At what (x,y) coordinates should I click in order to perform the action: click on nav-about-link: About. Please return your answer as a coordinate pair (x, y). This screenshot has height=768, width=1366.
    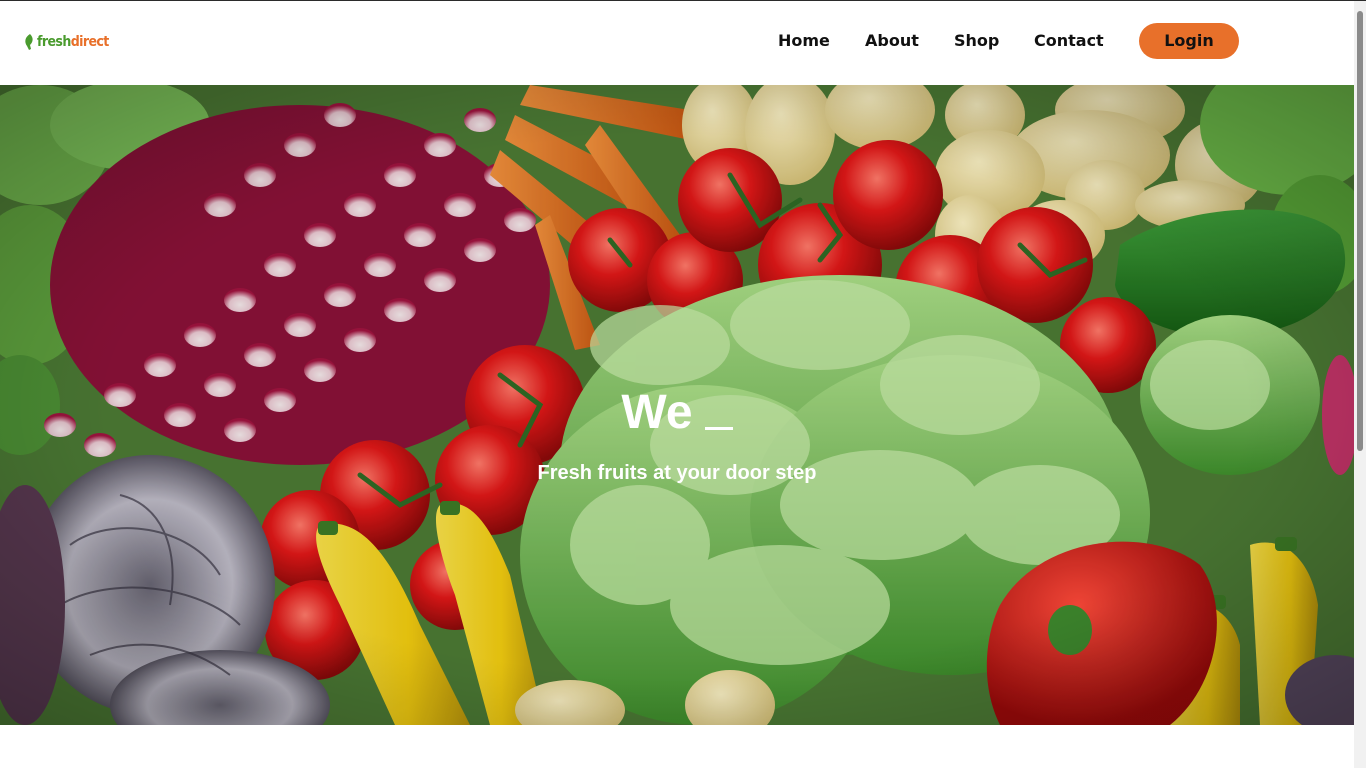
    Looking at the image, I should click on (892, 41).